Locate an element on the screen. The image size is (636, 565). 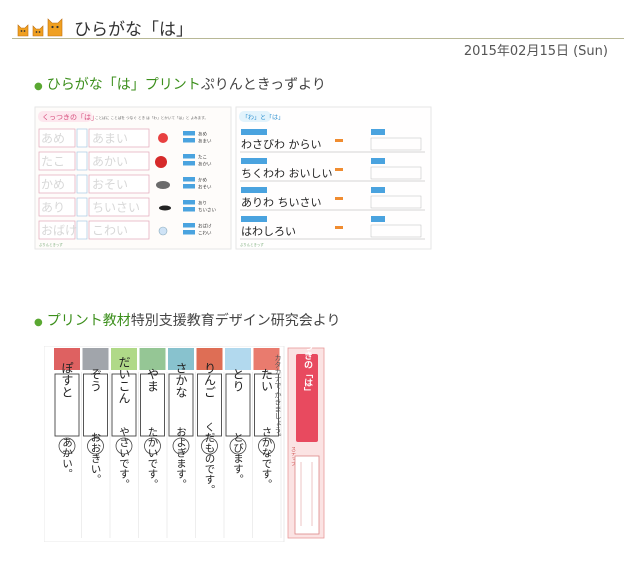
answer-adjective: あかい is located at coordinates (205, 164).